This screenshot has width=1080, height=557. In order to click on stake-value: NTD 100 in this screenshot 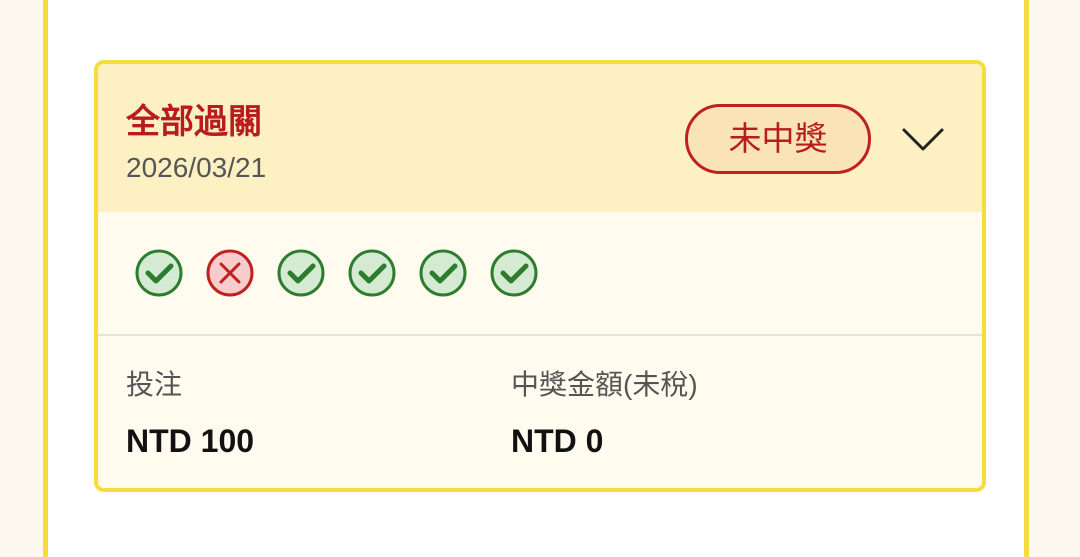, I will do `click(190, 441)`.